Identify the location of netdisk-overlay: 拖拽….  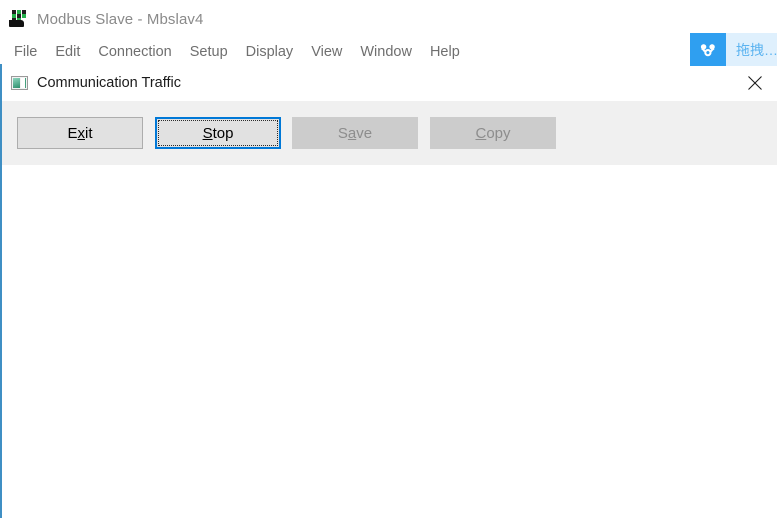
(733, 49).